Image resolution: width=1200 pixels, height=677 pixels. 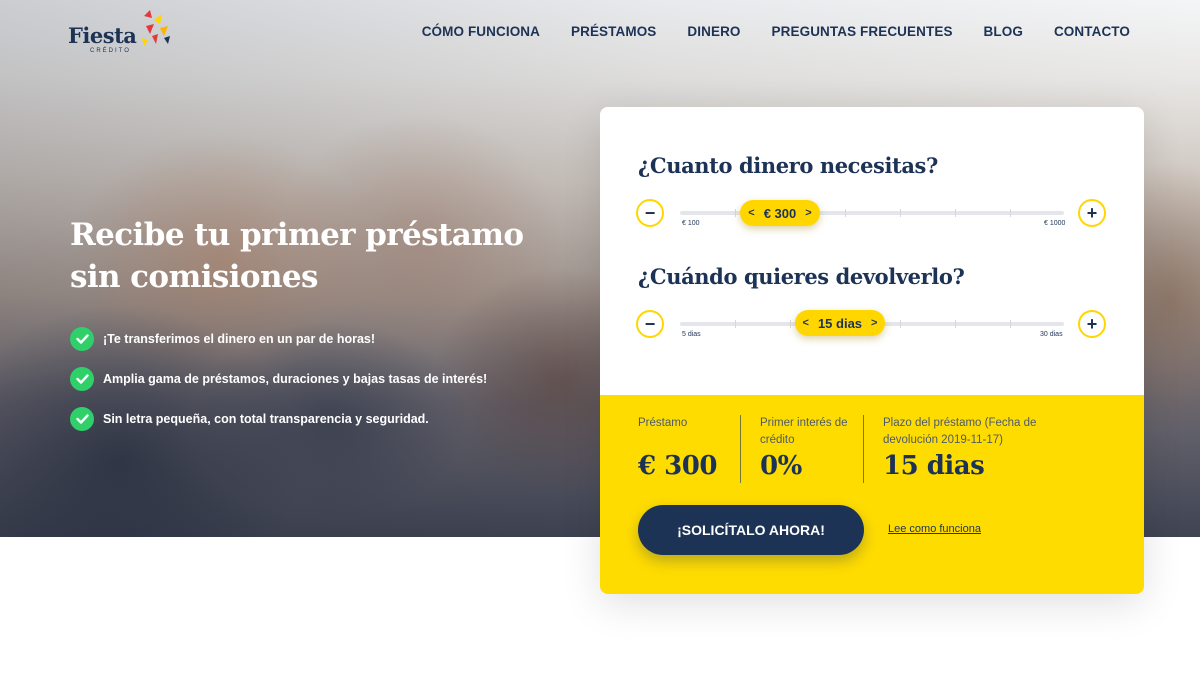 I want to click on amount-question: ¿Cuanto dinero necesitas?, so click(x=788, y=165).